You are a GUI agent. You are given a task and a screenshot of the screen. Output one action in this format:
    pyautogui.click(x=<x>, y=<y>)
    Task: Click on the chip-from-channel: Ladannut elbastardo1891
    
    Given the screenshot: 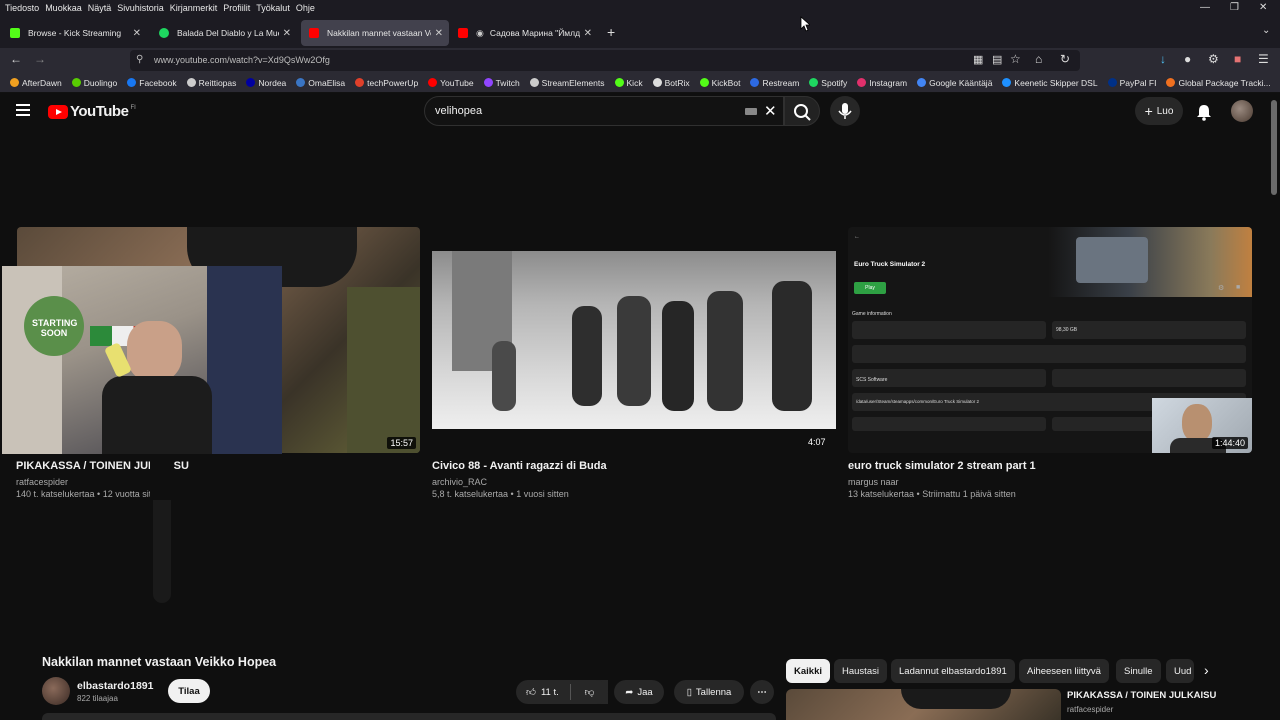 What is the action you would take?
    pyautogui.click(x=953, y=671)
    